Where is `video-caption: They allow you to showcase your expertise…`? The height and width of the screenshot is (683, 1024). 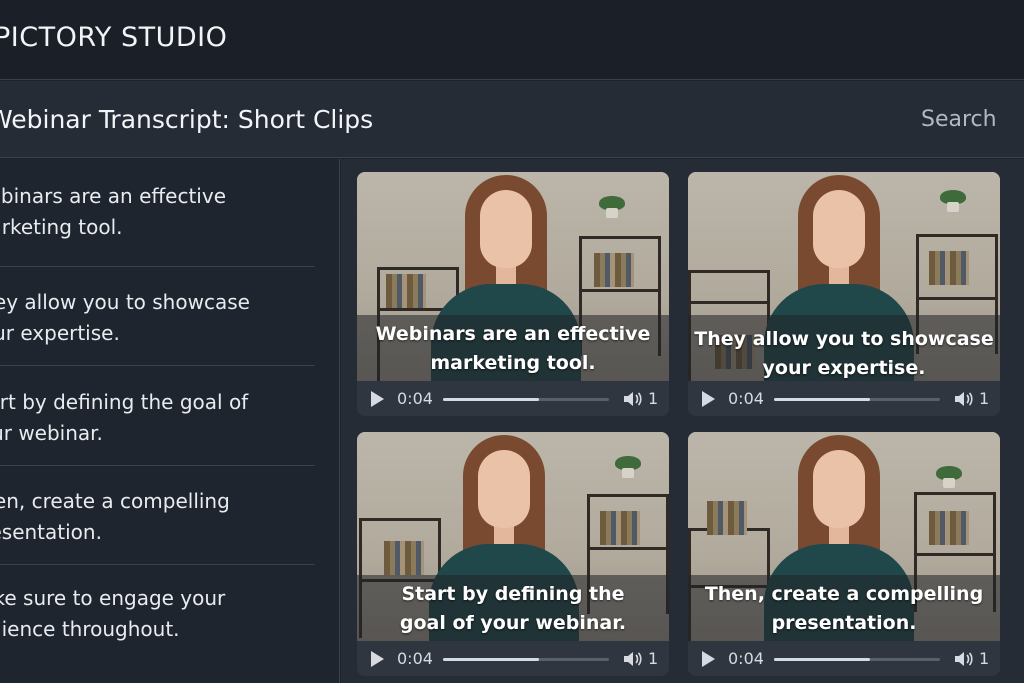
video-caption: They allow you to showcase your expertise… is located at coordinates (844, 353).